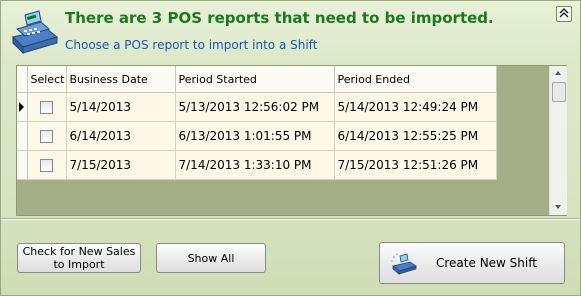 Image resolution: width=581 pixels, height=296 pixels. I want to click on create-new-shift-button: Create New Shift, so click(472, 263).